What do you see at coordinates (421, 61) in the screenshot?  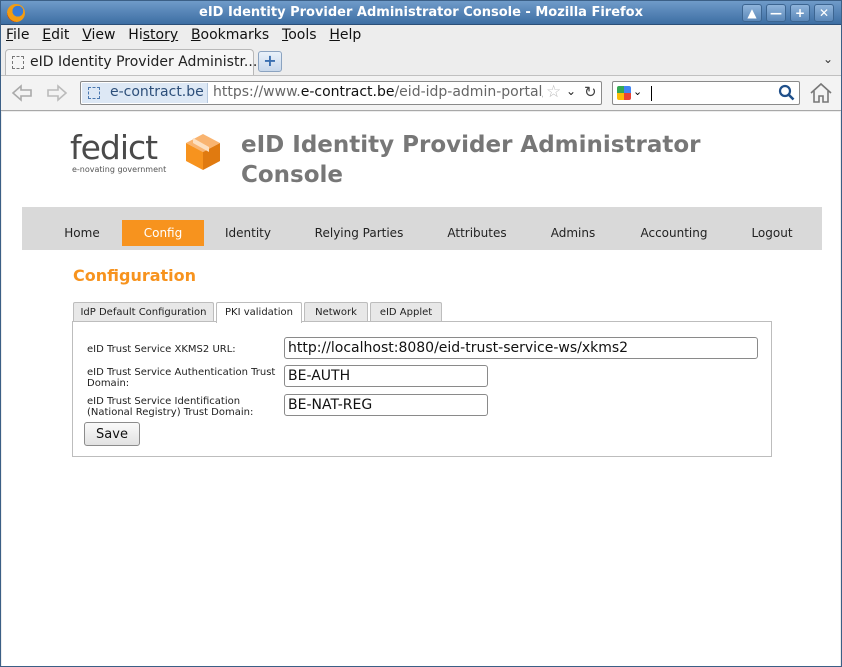 I see `tab-strip: eID Identity Provider Administr... + ⌄` at bounding box center [421, 61].